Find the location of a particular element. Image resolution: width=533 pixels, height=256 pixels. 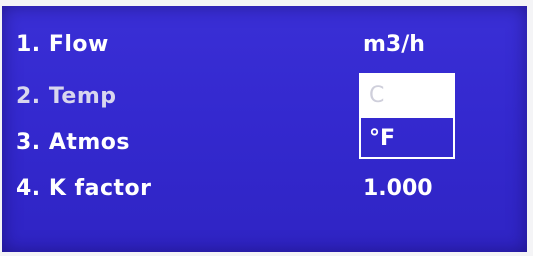

temp-unit-dropdown: C °F is located at coordinates (407, 116).